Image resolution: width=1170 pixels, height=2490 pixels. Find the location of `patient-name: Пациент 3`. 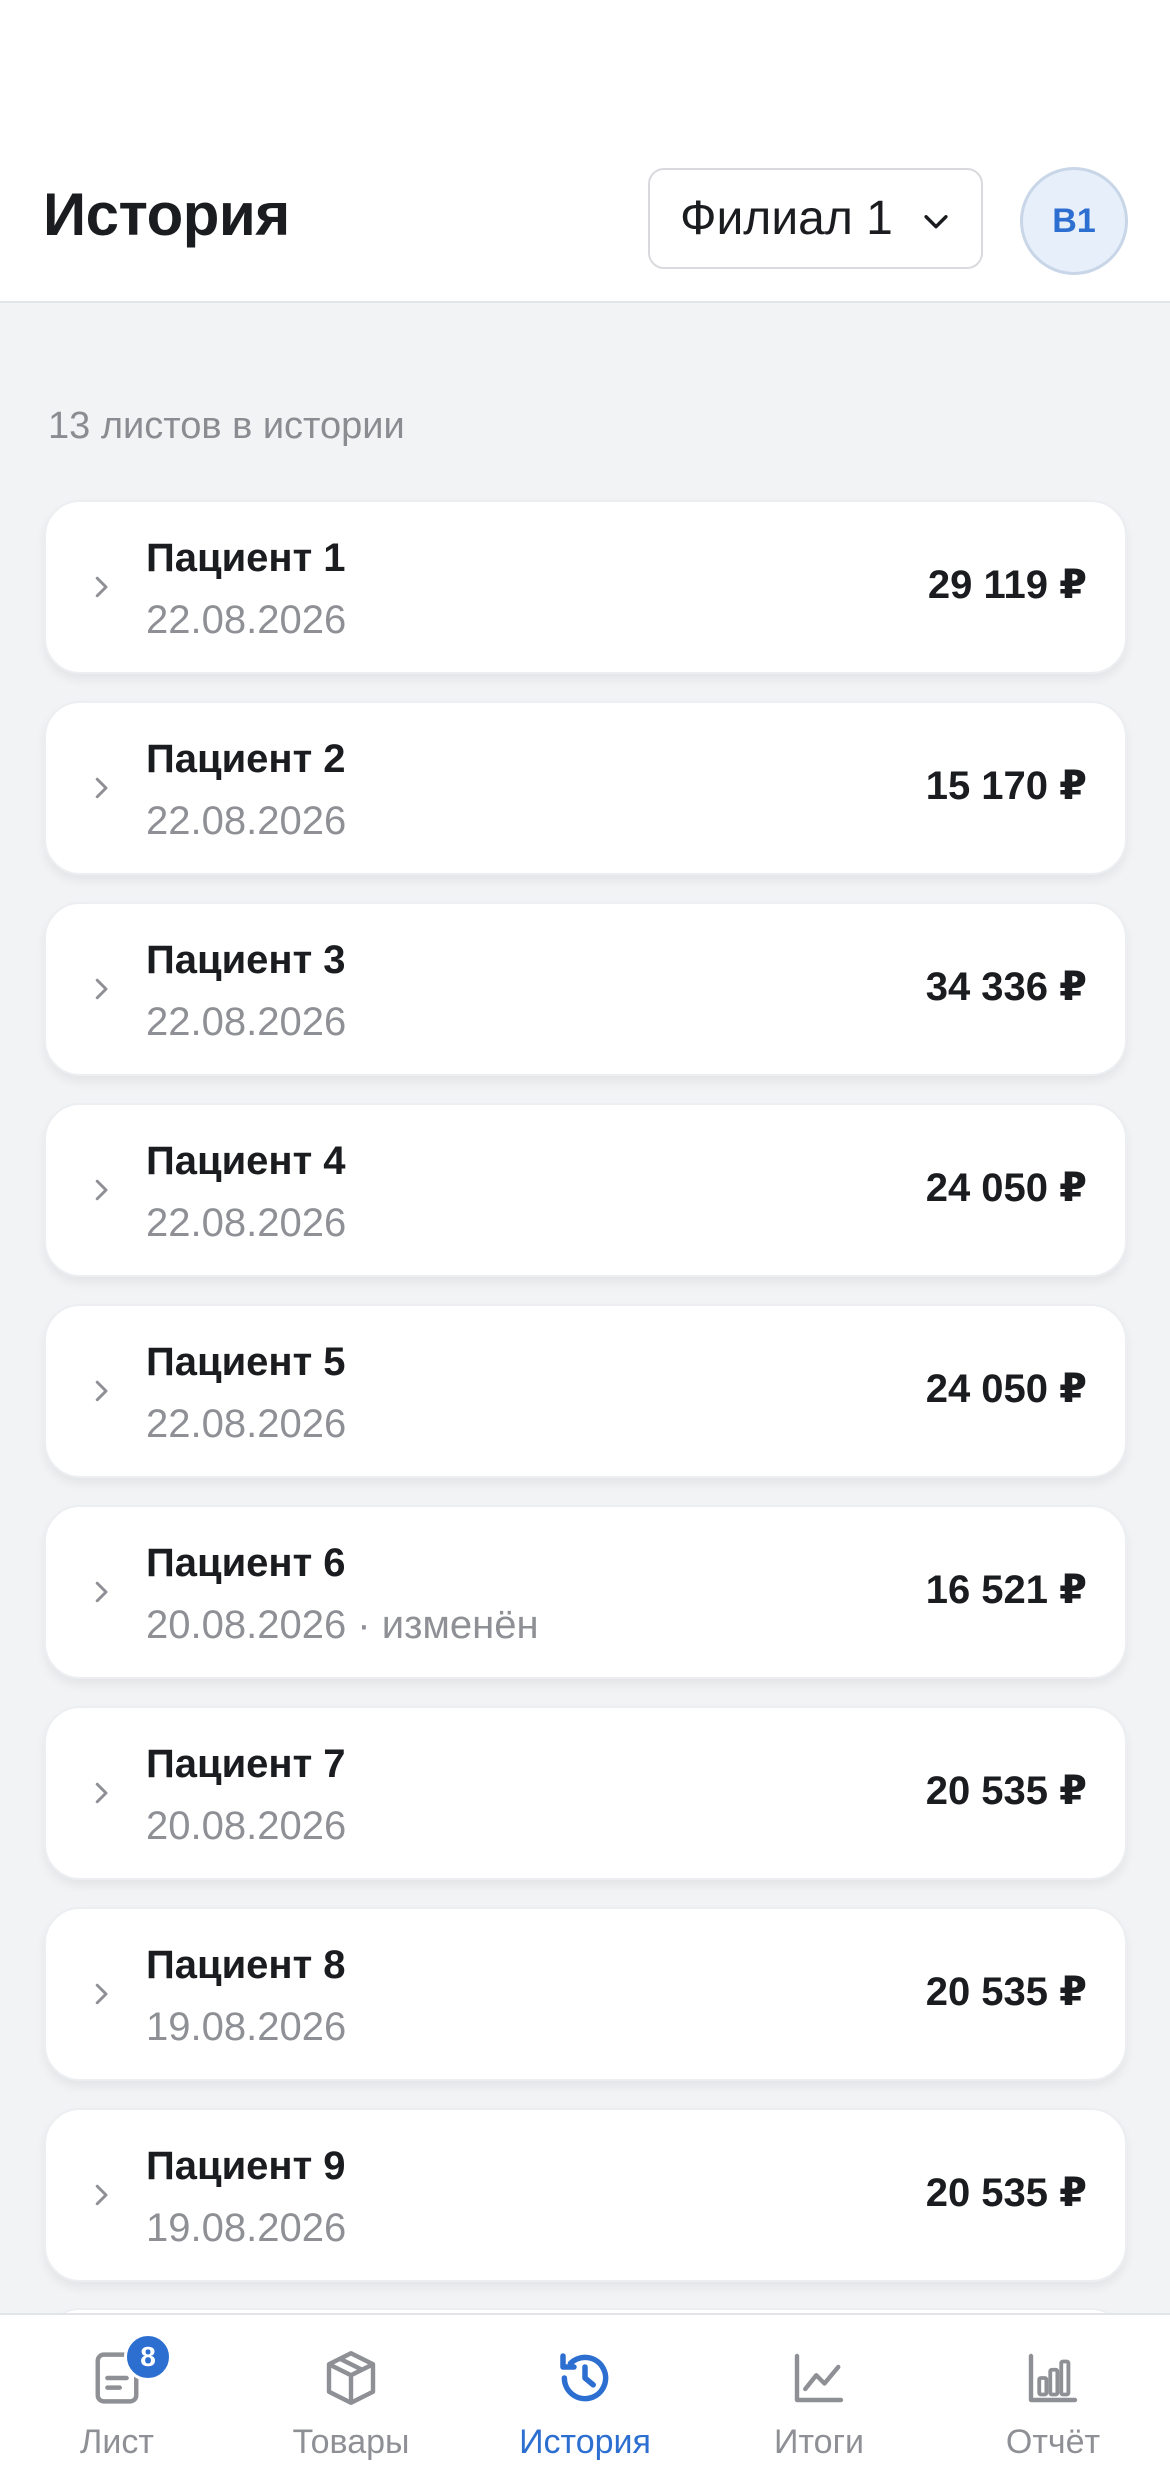

patient-name: Пациент 3 is located at coordinates (246, 960).